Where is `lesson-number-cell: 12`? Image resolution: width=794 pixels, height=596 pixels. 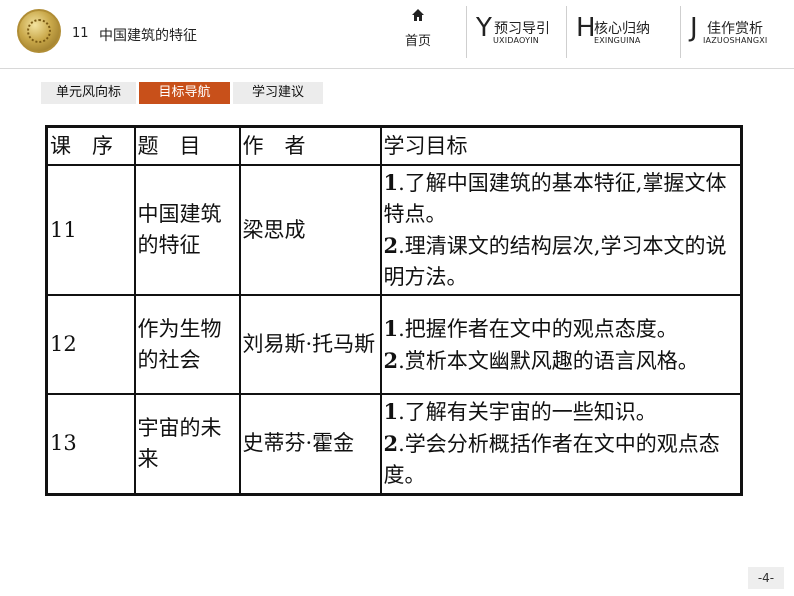
lesson-number-cell: 12 is located at coordinates (90, 344).